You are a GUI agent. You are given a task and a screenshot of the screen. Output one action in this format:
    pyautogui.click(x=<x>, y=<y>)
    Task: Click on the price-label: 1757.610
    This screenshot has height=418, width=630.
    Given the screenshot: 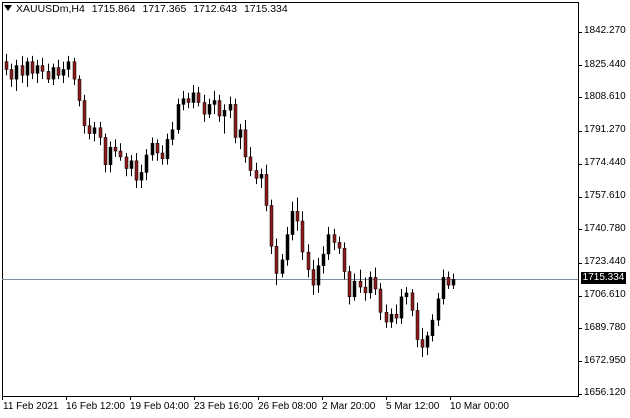 What is the action you would take?
    pyautogui.click(x=605, y=195)
    